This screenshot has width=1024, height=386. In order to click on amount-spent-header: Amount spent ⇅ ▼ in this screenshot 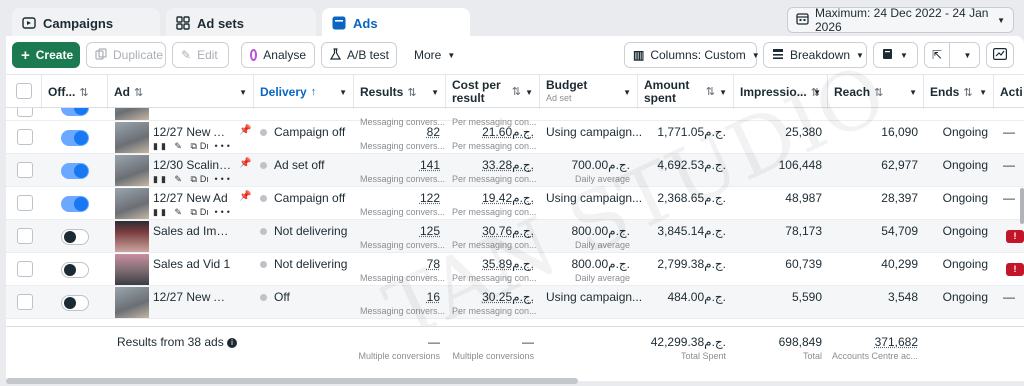, I will do `click(686, 92)`.